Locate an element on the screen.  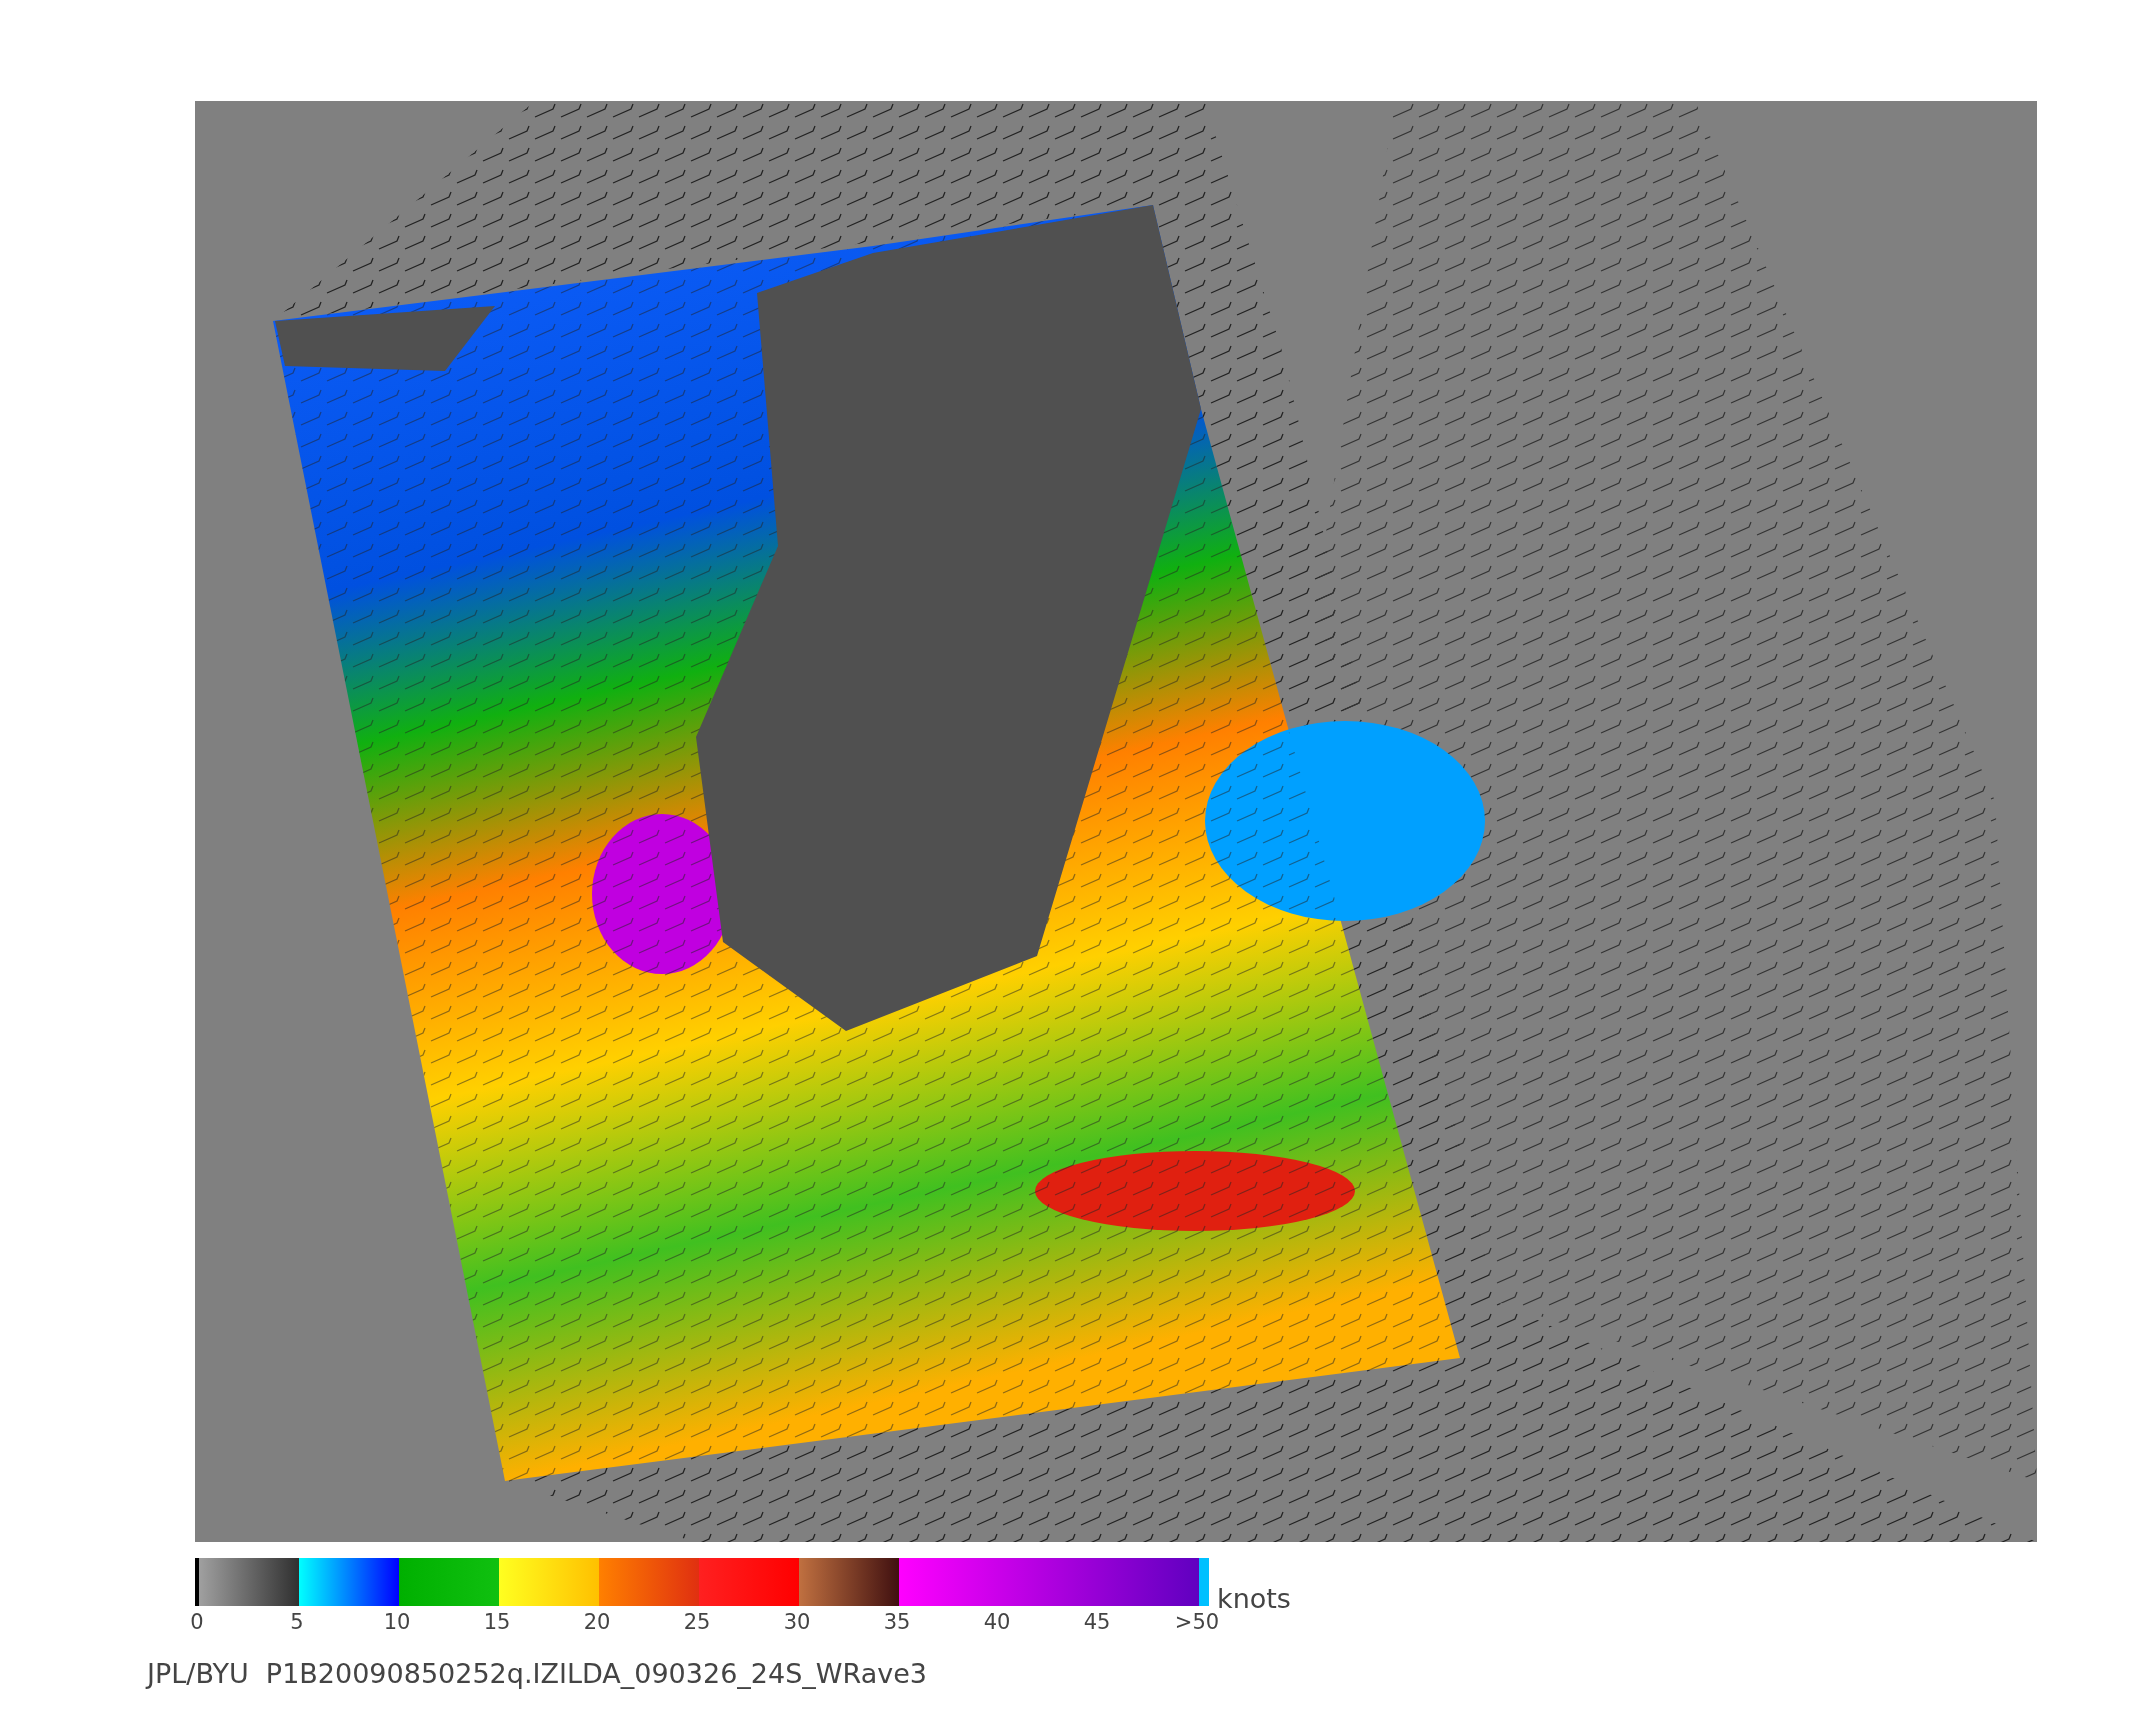
colorbar-tick-label: 0 is located at coordinates (197, 1622).